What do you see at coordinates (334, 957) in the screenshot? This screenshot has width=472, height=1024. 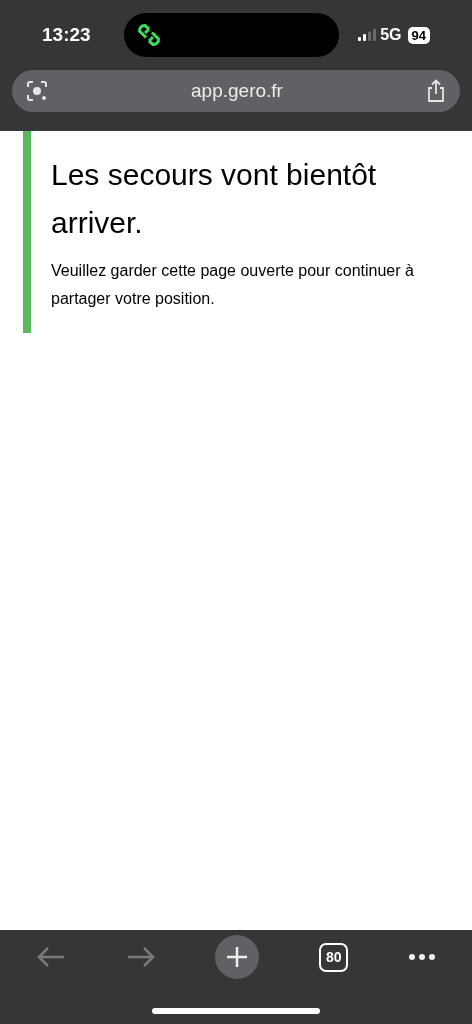 I see `tab-count-button: 80` at bounding box center [334, 957].